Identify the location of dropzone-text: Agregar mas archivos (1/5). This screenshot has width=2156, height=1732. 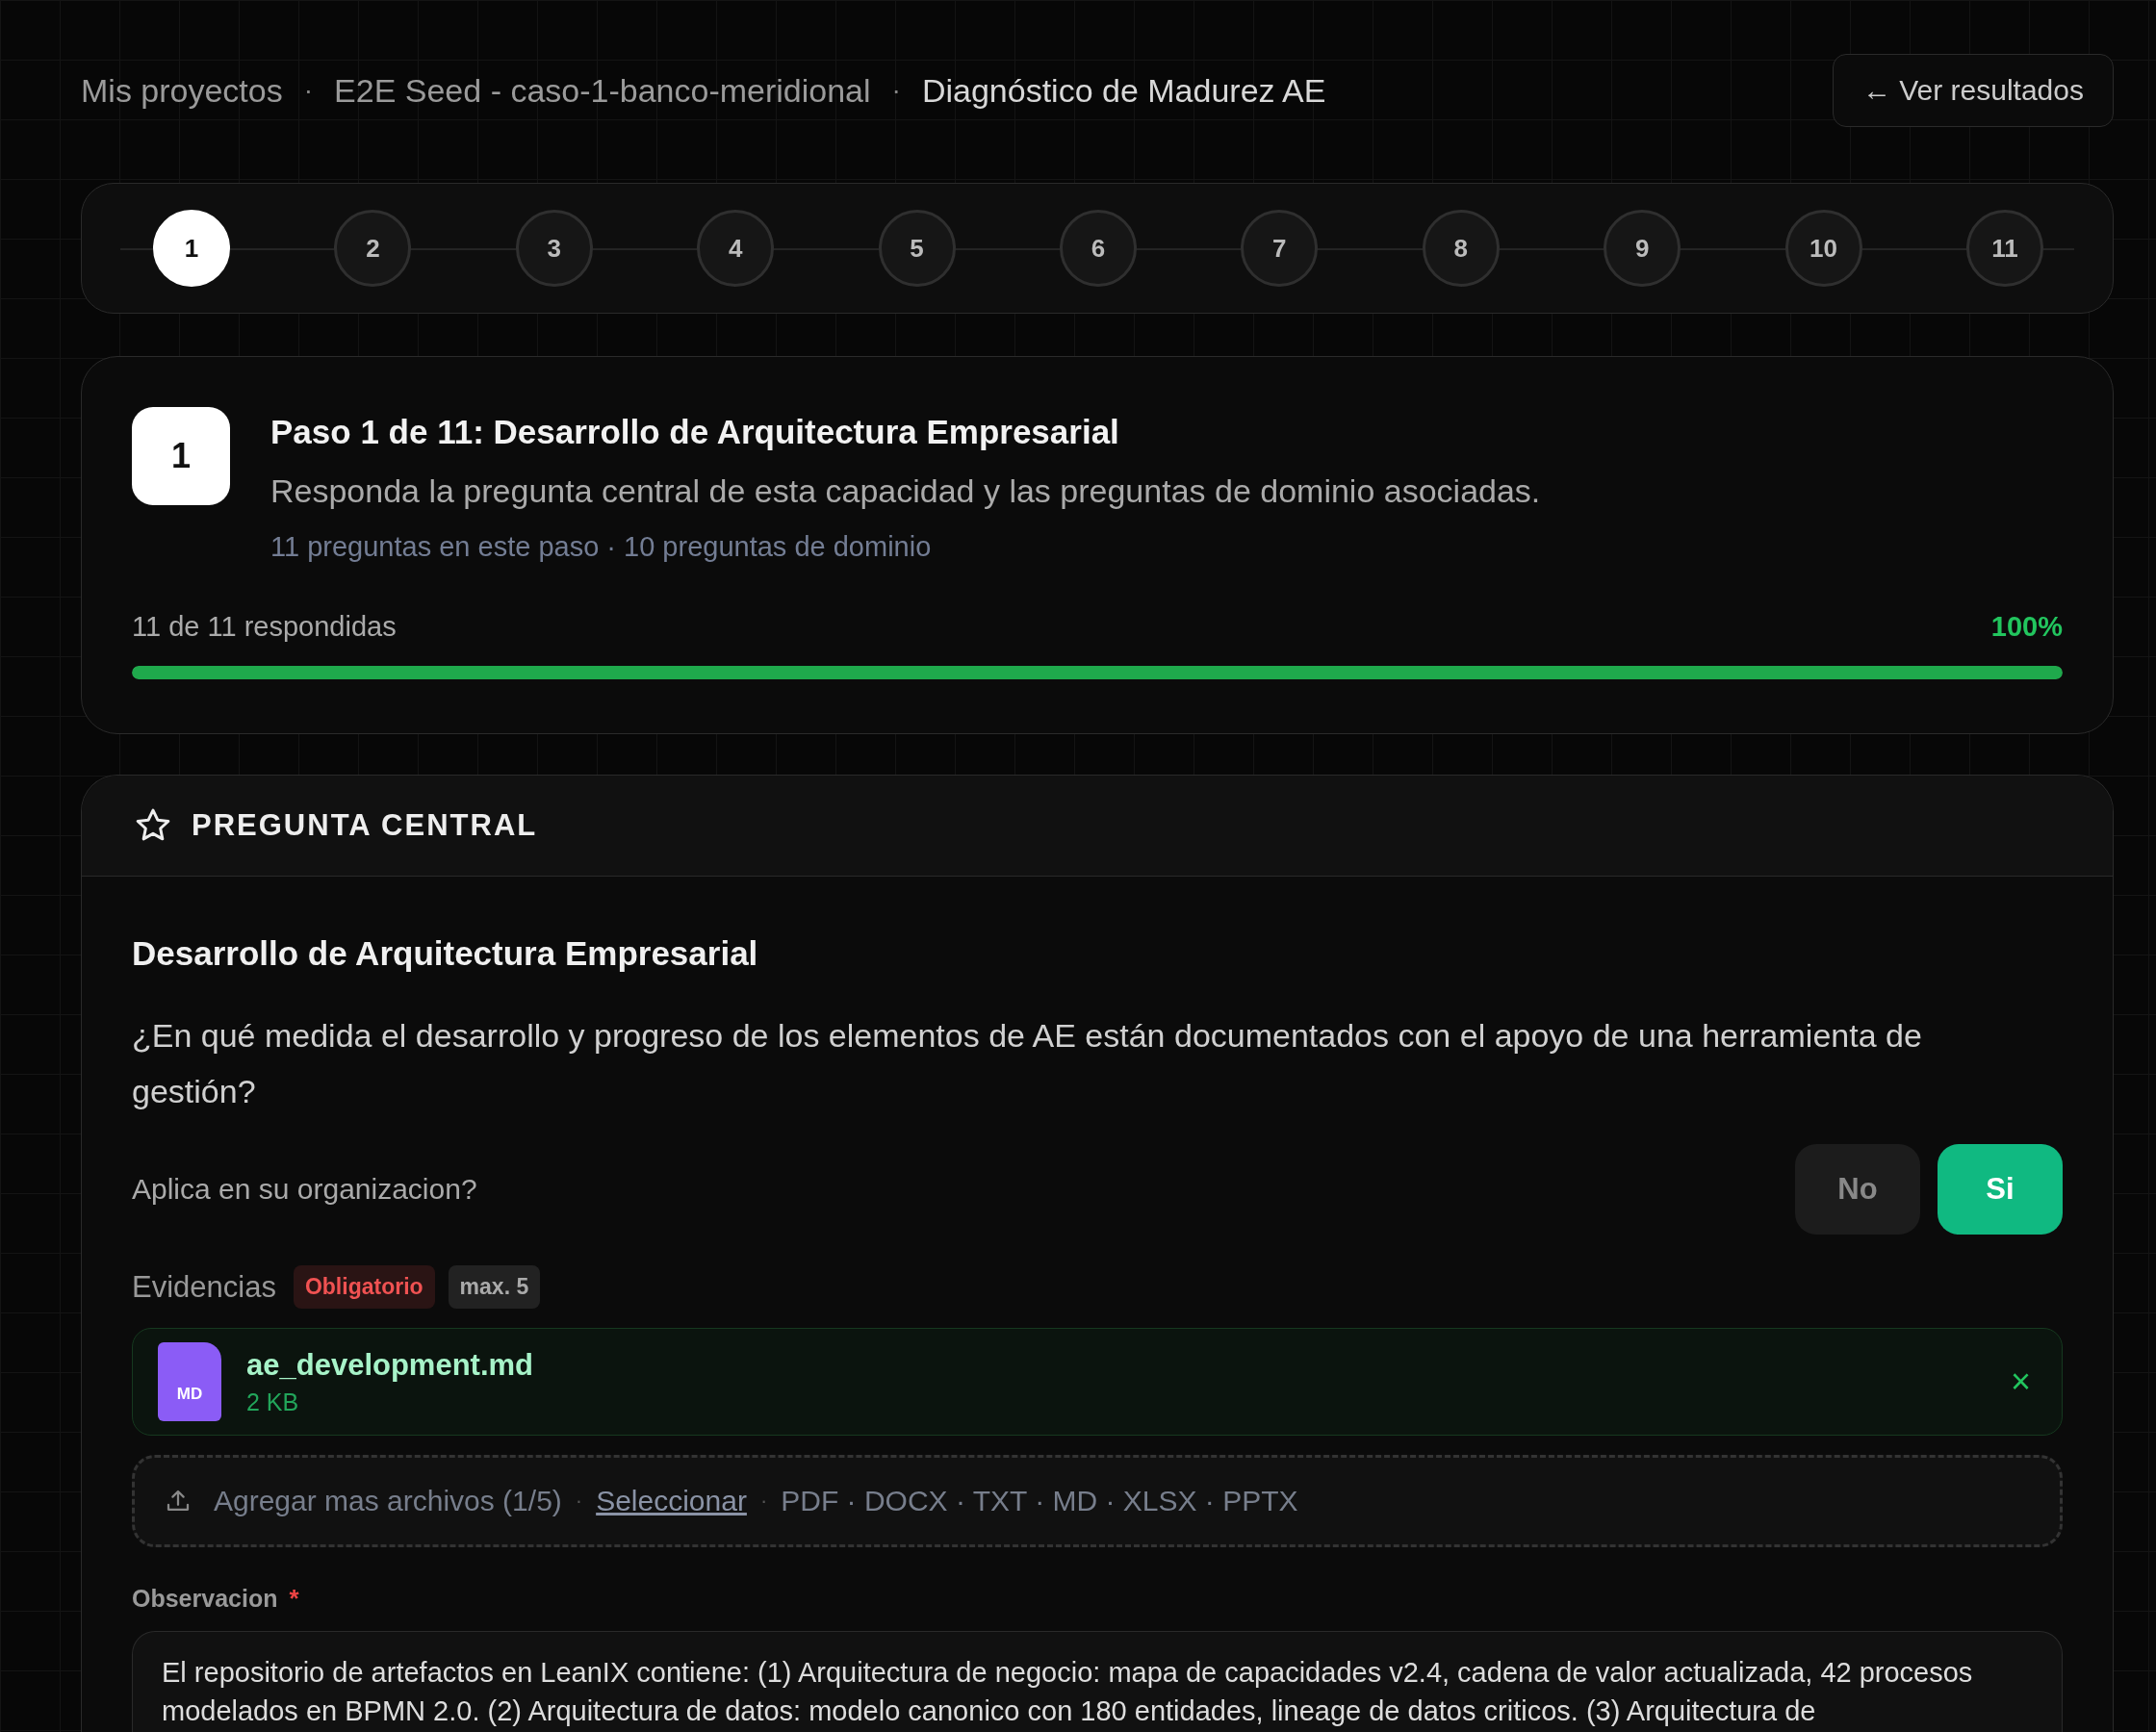
(388, 1501).